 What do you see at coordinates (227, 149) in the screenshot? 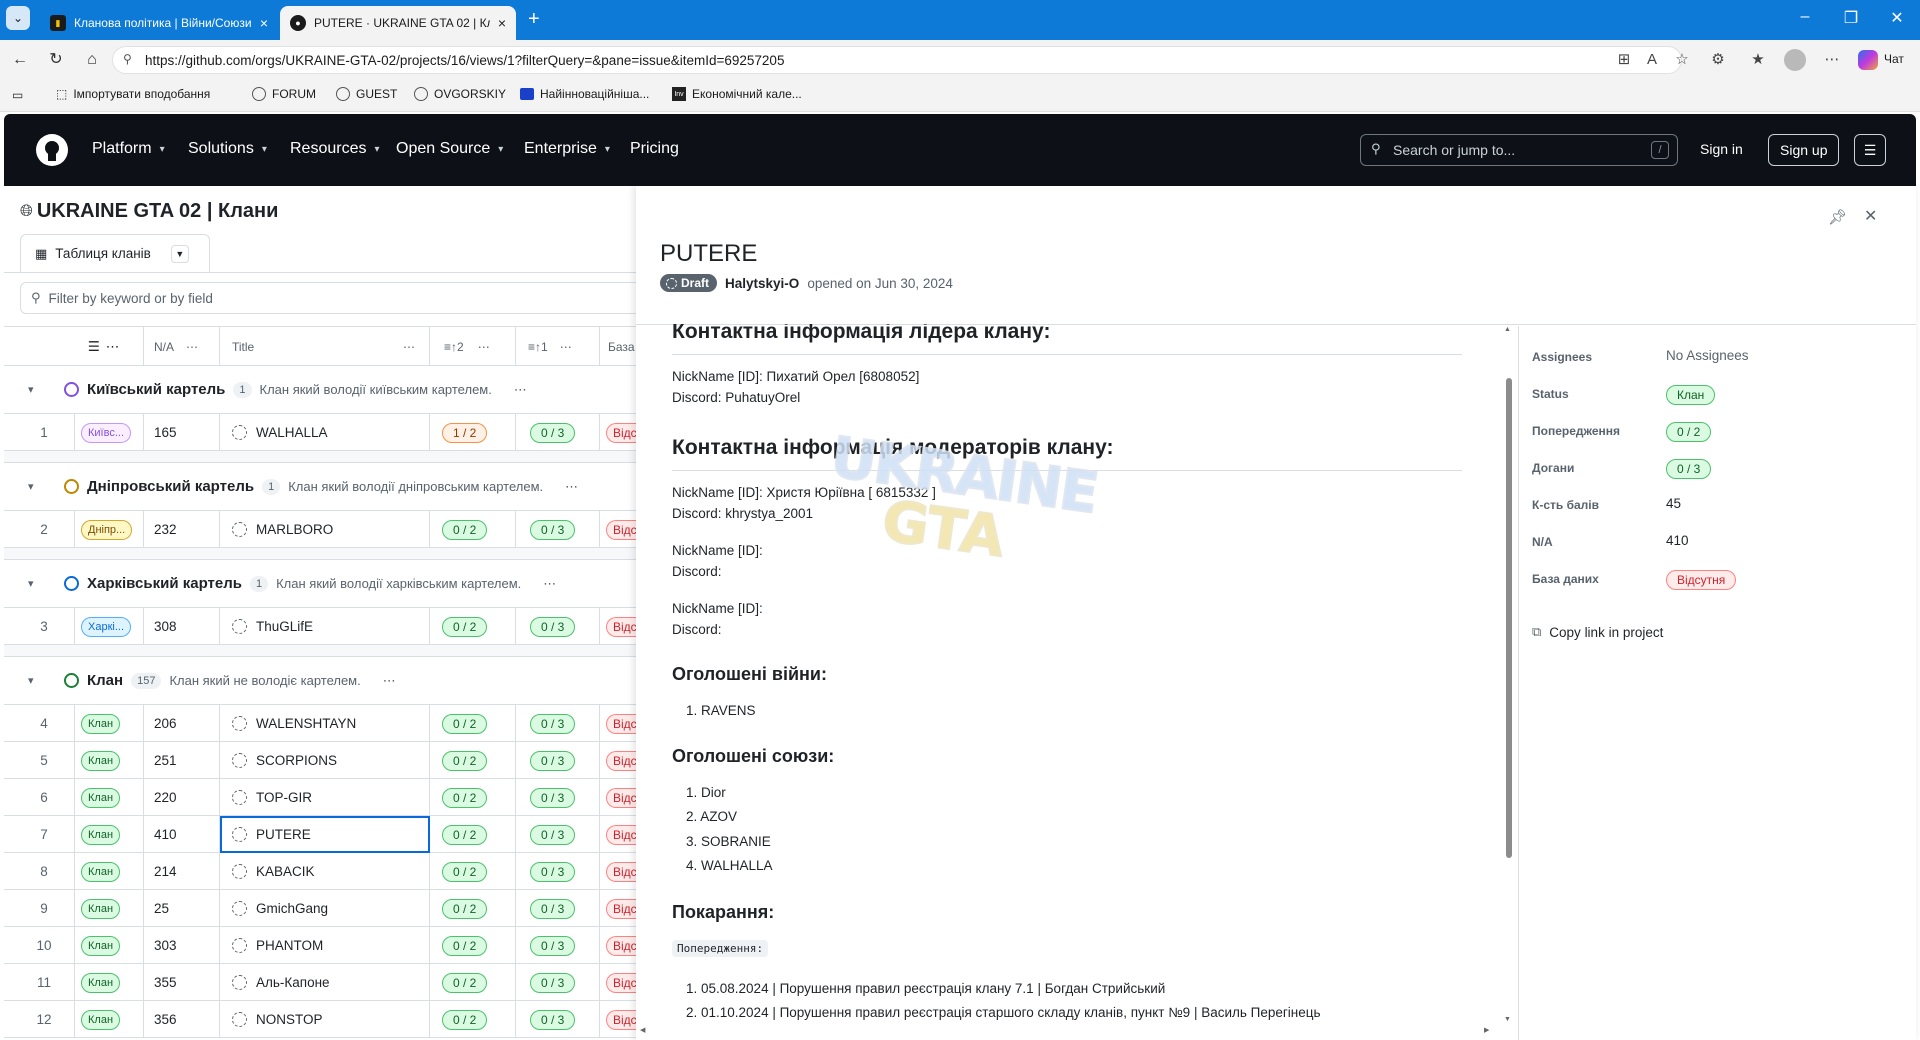
I see `nav-solutions: Solutions ▾` at bounding box center [227, 149].